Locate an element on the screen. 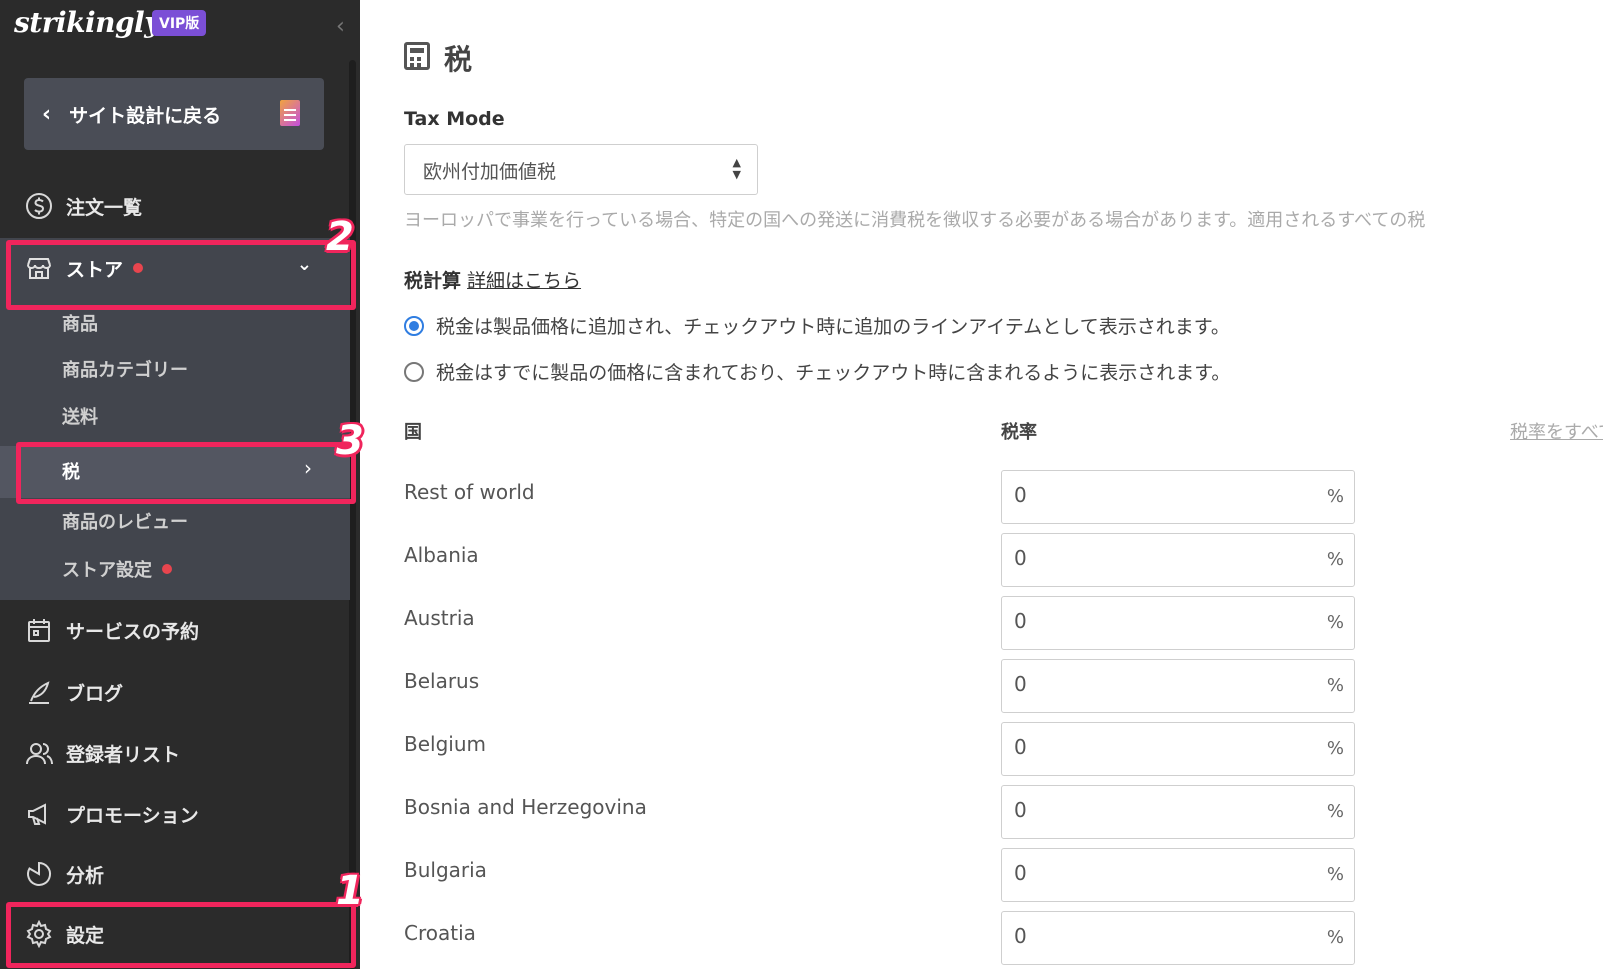  country-name: Austria is located at coordinates (439, 618).